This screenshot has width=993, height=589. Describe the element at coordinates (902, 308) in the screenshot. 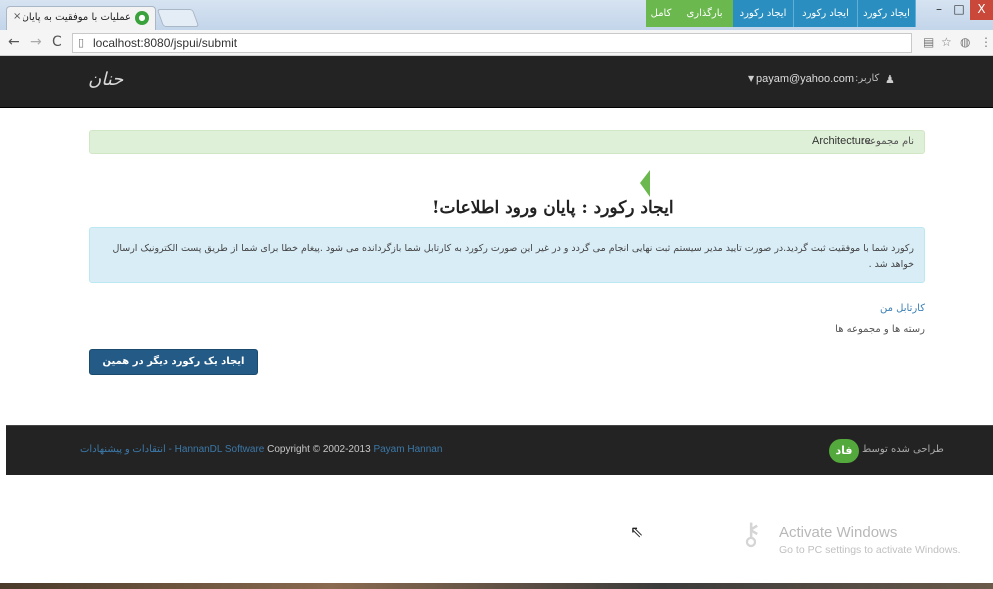

I see `my-workspace-link: کارتابل من` at that location.